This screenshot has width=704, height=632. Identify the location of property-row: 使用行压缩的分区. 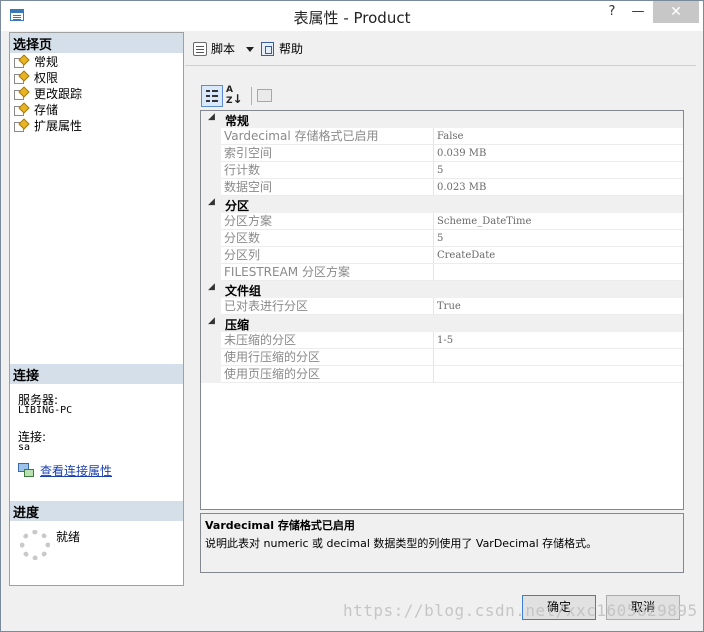
(442, 357).